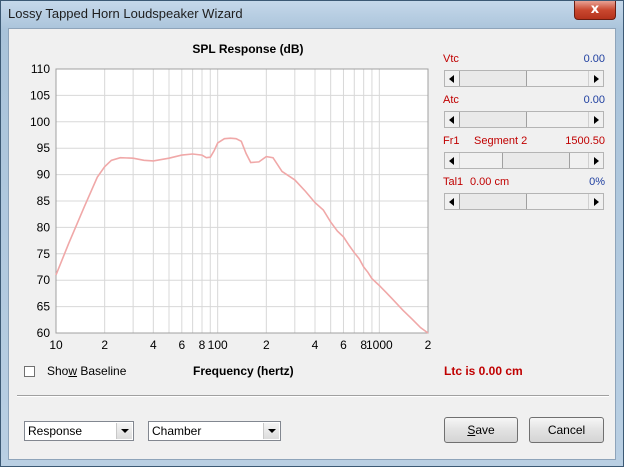  I want to click on y-tick-label: 65, so click(44, 307).